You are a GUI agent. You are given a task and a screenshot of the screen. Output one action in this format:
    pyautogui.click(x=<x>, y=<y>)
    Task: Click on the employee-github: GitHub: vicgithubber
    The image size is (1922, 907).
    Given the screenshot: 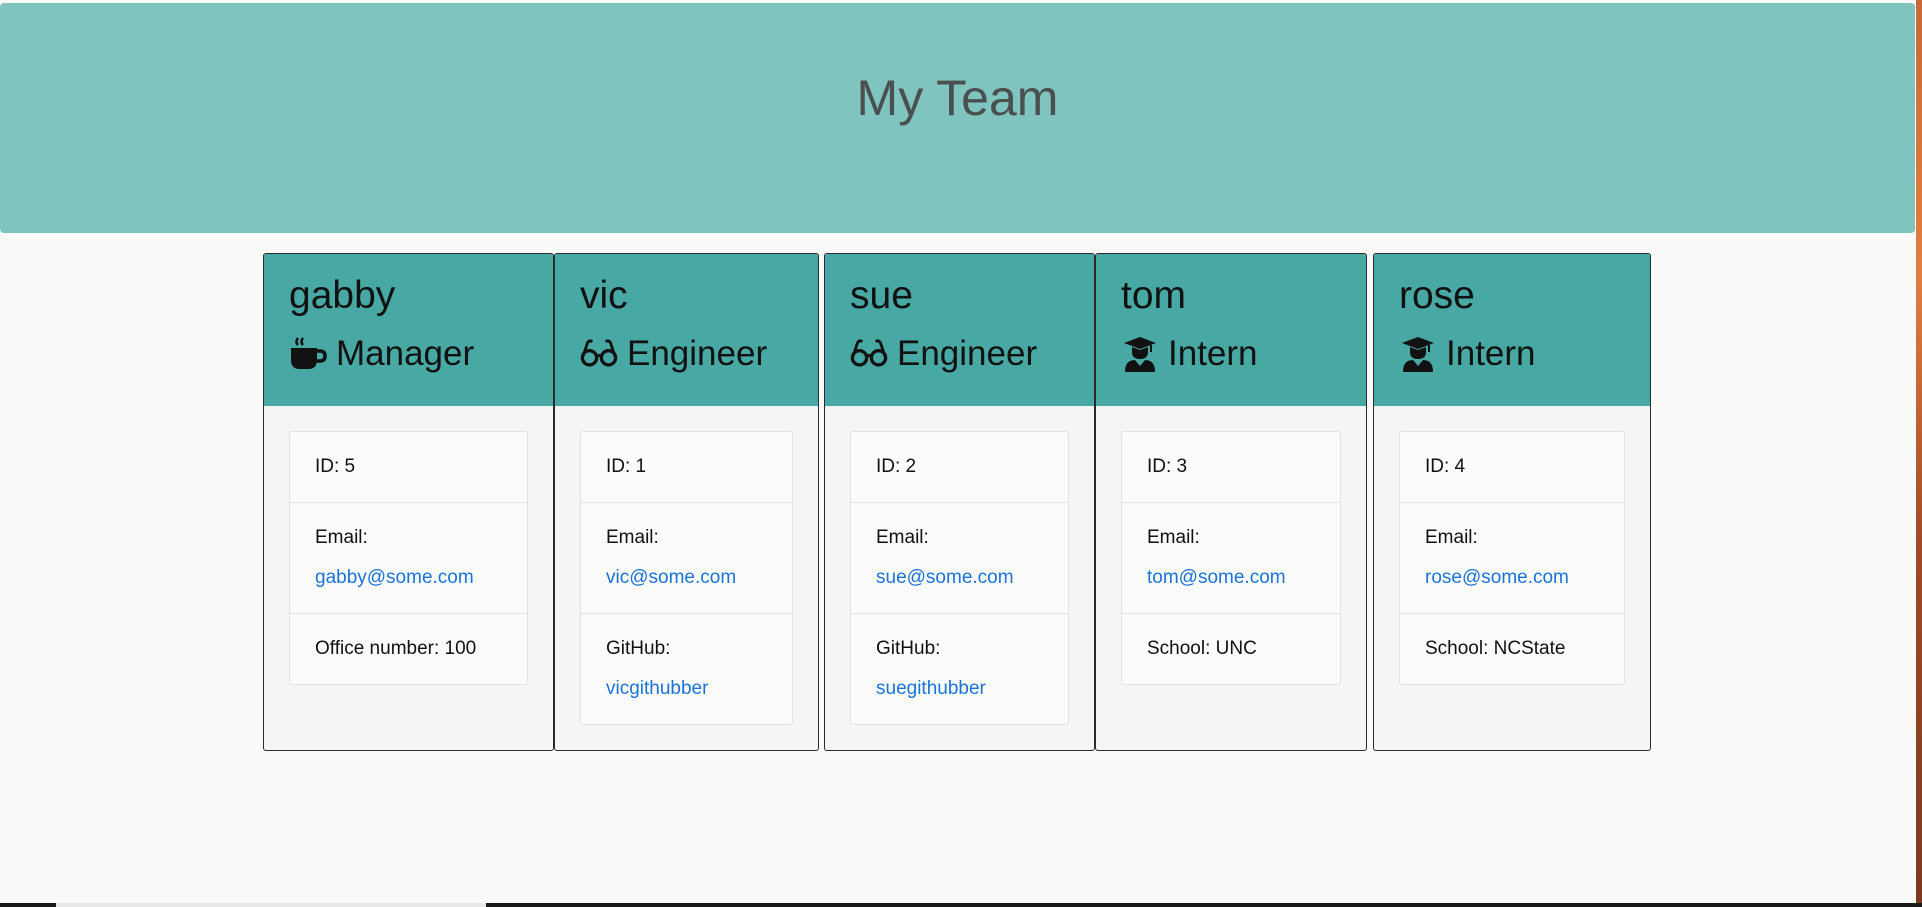 What is the action you would take?
    pyautogui.click(x=686, y=669)
    